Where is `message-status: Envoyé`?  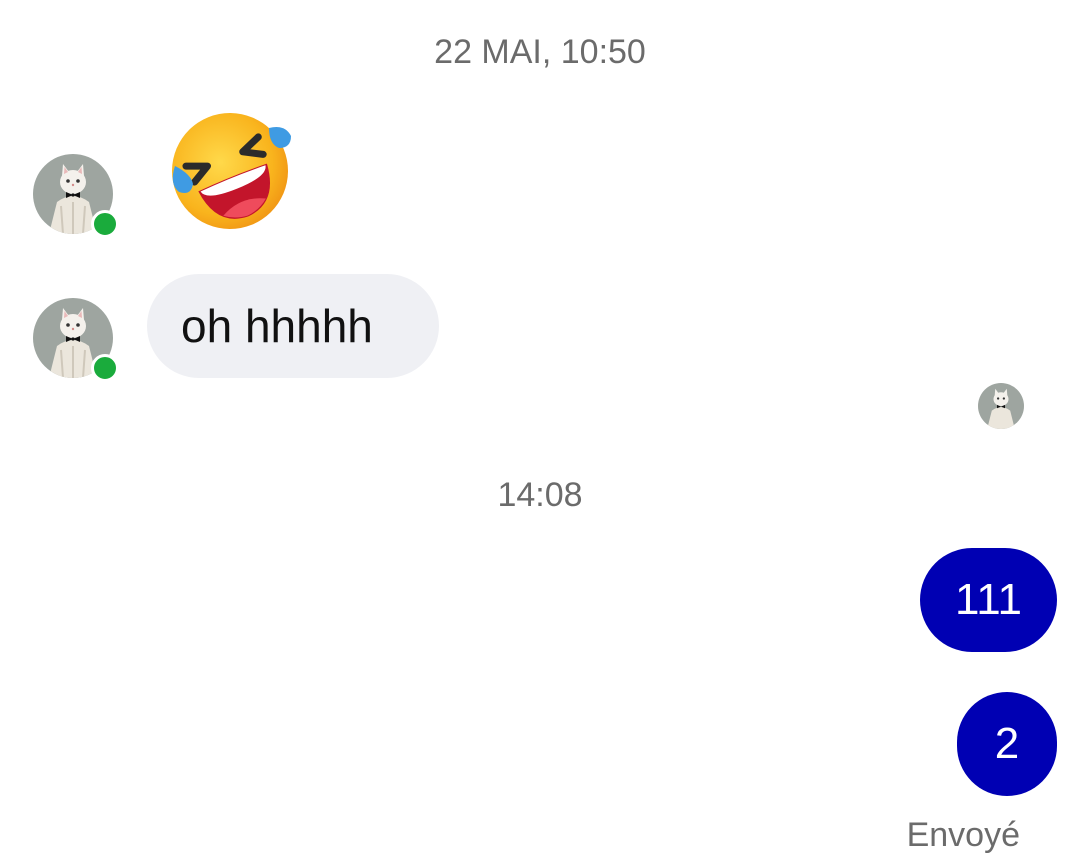 message-status: Envoyé is located at coordinates (963, 835).